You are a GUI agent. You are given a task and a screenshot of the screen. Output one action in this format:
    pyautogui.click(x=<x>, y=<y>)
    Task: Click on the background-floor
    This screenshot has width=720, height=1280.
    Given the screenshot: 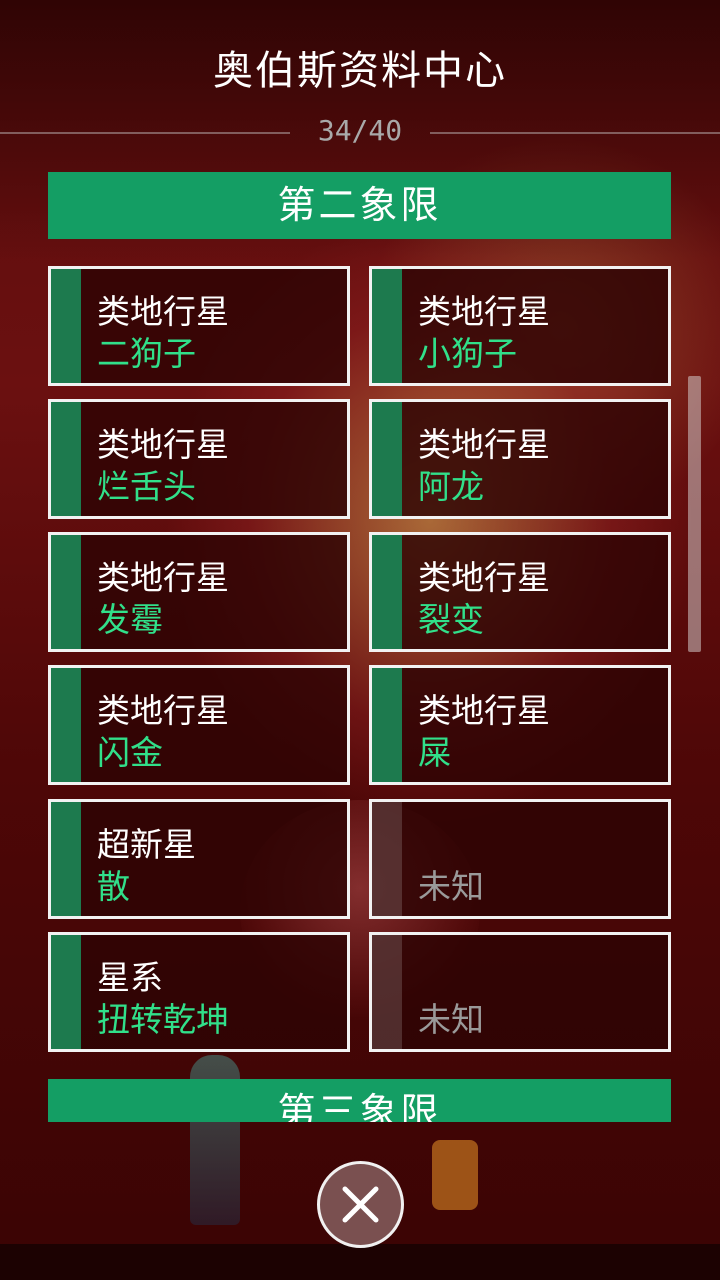 What is the action you would take?
    pyautogui.click(x=360, y=1262)
    